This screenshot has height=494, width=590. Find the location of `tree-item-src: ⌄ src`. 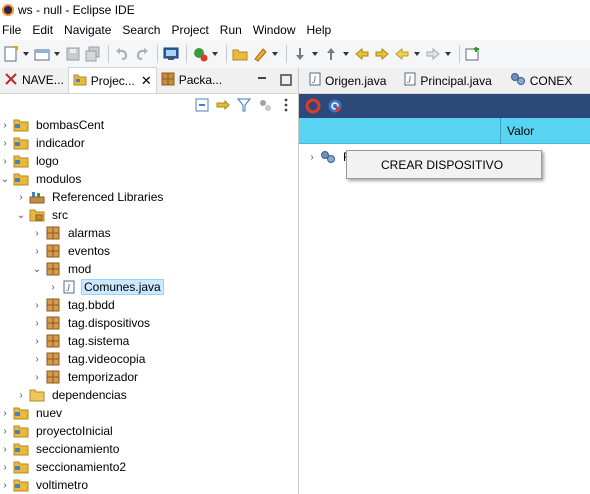

tree-item-src: ⌄ src is located at coordinates (149, 215).